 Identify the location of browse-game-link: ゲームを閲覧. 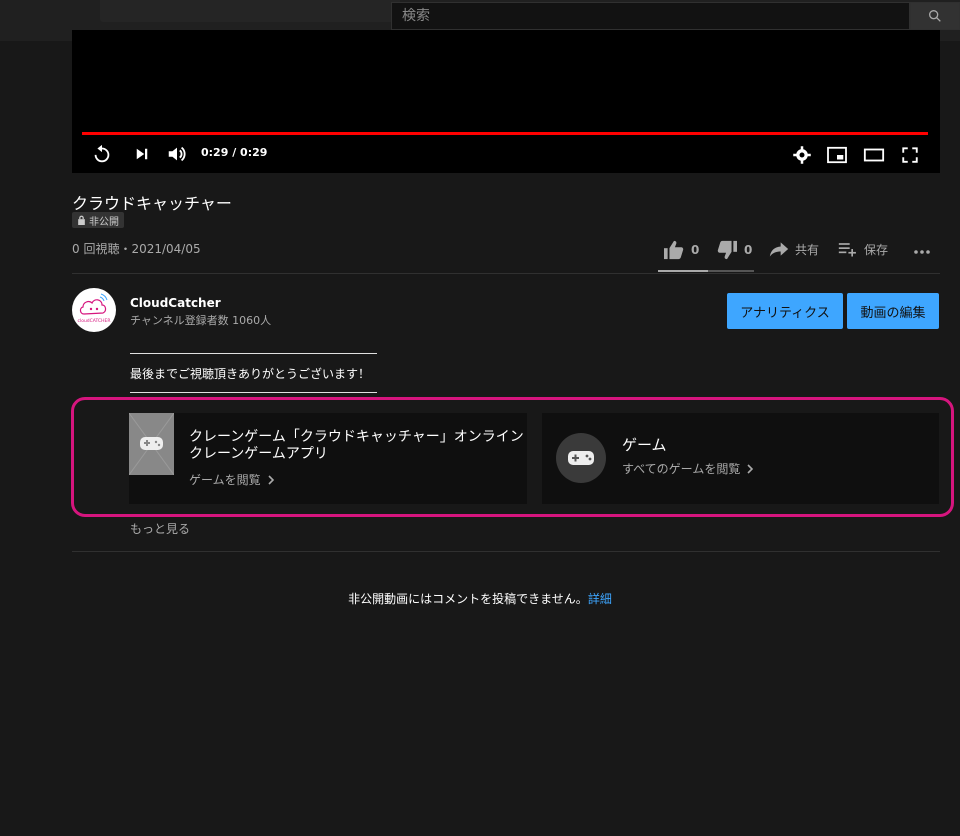
(232, 479).